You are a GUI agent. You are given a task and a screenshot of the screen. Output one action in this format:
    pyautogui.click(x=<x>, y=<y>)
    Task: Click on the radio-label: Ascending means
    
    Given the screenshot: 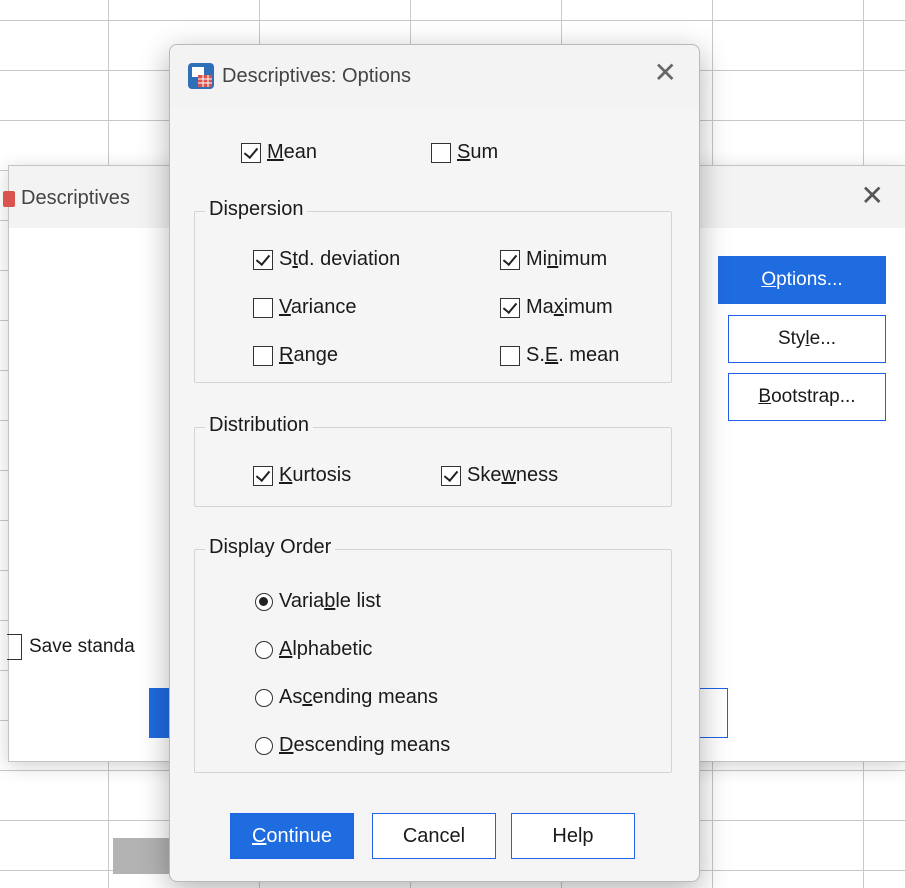 What is the action you would take?
    pyautogui.click(x=358, y=697)
    